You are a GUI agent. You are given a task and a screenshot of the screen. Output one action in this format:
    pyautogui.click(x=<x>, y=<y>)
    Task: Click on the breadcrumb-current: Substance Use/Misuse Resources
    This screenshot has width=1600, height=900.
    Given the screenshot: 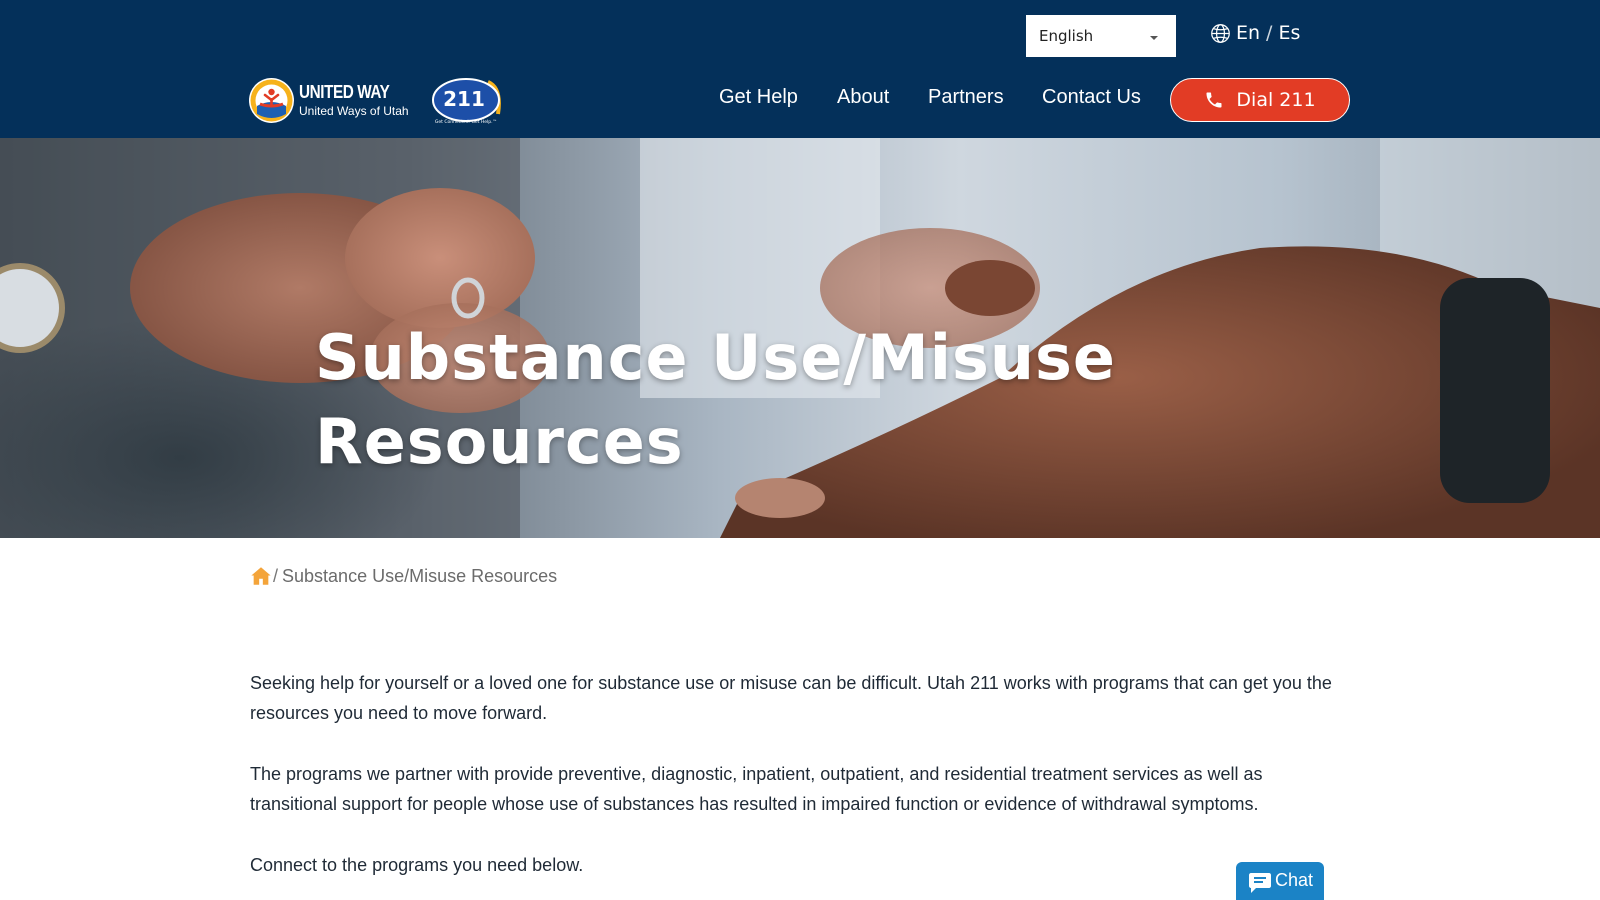 What is the action you would take?
    pyautogui.click(x=420, y=575)
    